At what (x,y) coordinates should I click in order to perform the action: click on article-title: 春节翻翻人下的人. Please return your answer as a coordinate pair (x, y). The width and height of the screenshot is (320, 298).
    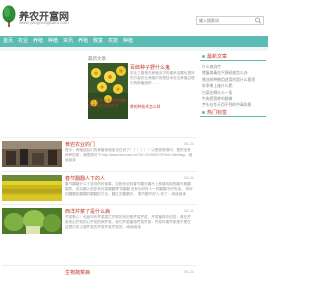
    Looking at the image, I should click on (85, 178).